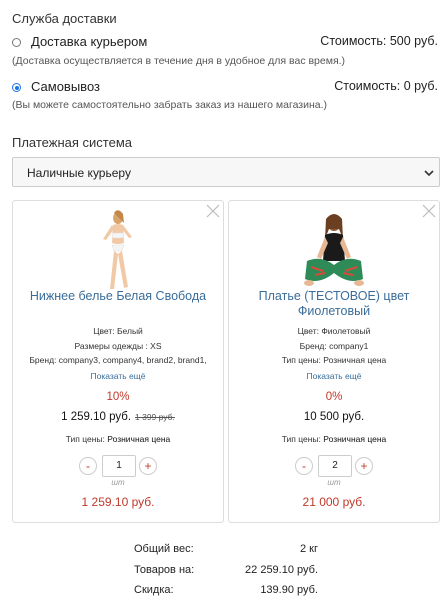 Image resolution: width=446 pixels, height=600 pixels. Describe the element at coordinates (223, 551) in the screenshot. I see `summary-weight: Общий вес: 2 кг` at that location.